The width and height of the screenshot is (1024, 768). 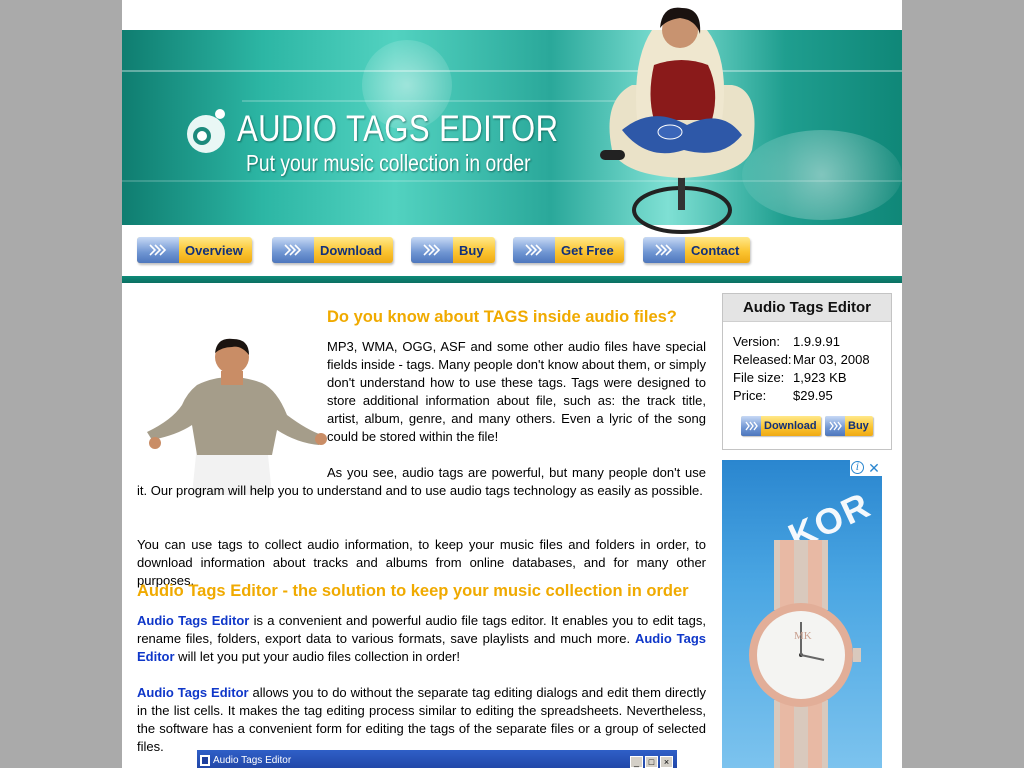 I want to click on nav-label: Contact, so click(x=715, y=250).